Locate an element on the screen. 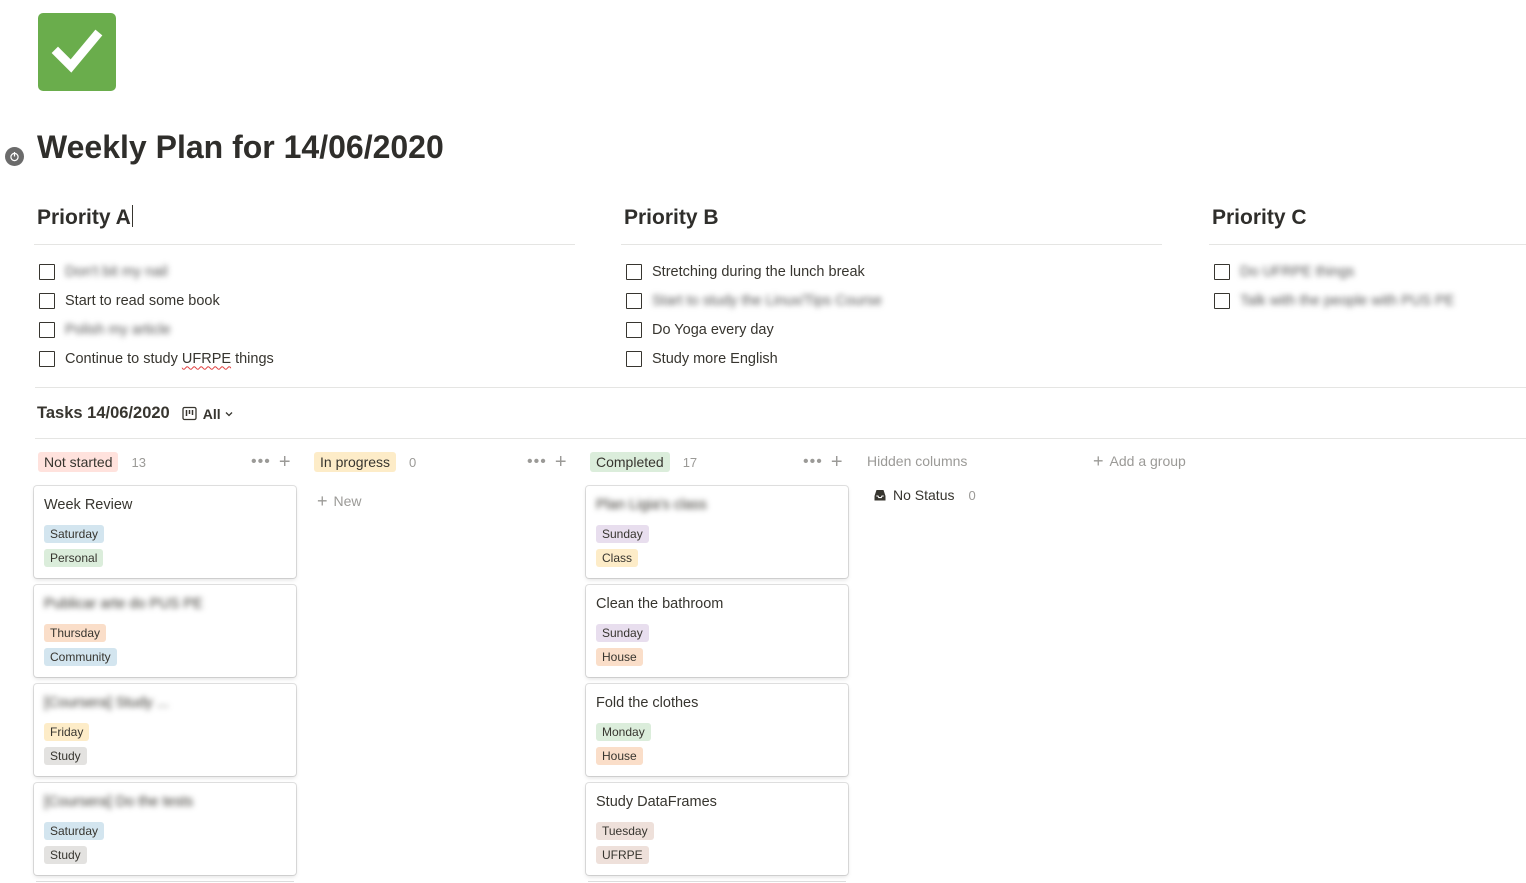  page-title: Weekly Plan for 14/06/2020 is located at coordinates (240, 147).